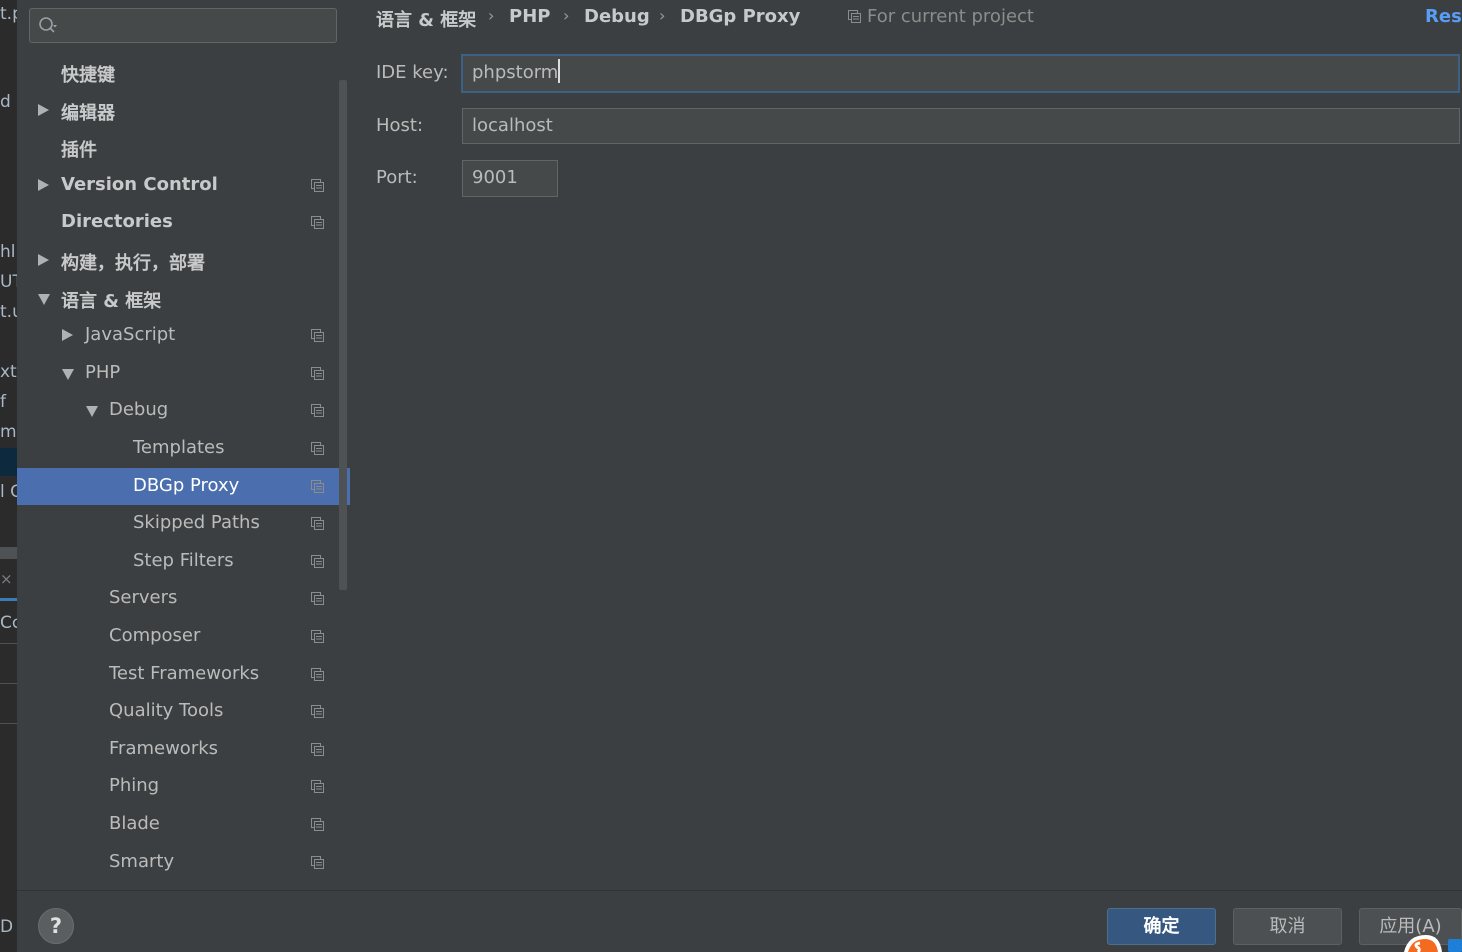  What do you see at coordinates (960, 73) in the screenshot?
I see `ide-key-field: phpstorm` at bounding box center [960, 73].